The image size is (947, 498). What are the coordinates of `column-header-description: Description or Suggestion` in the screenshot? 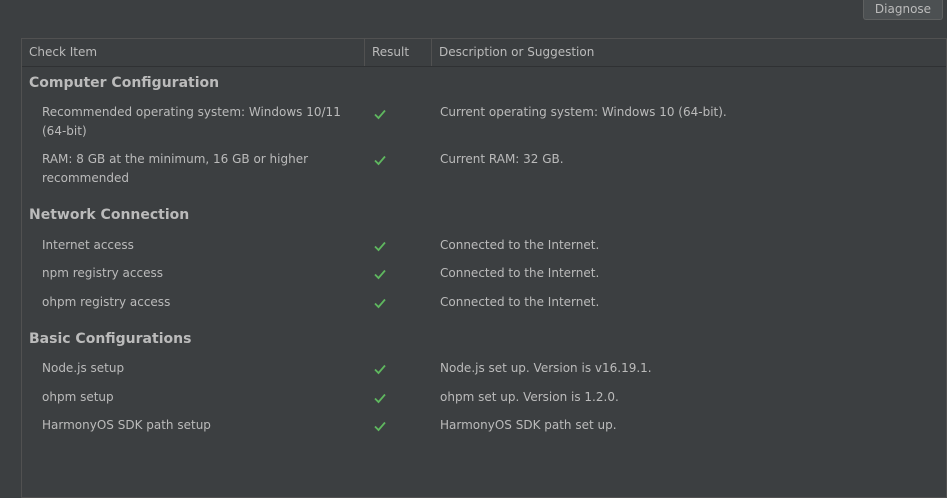 It's located at (688, 52).